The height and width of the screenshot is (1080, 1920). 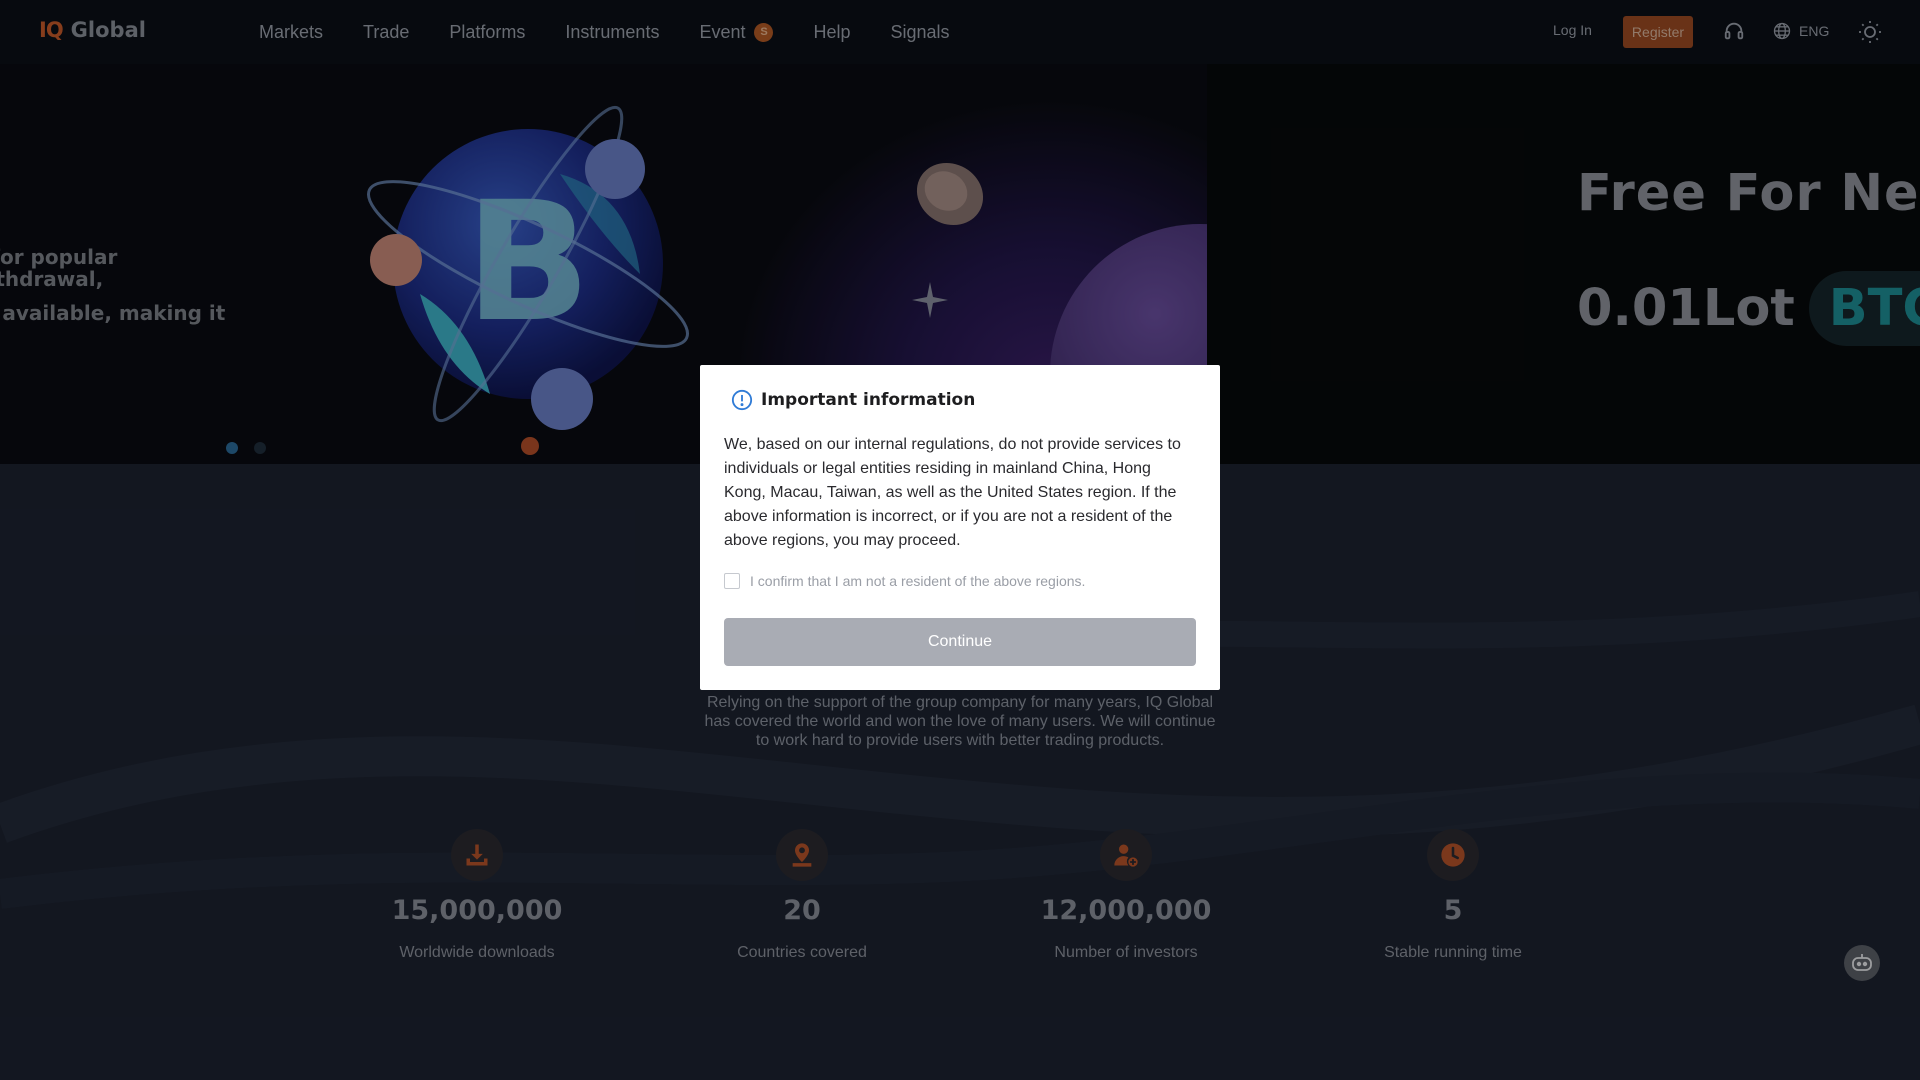 I want to click on dialog-title-text: Important information, so click(x=868, y=400).